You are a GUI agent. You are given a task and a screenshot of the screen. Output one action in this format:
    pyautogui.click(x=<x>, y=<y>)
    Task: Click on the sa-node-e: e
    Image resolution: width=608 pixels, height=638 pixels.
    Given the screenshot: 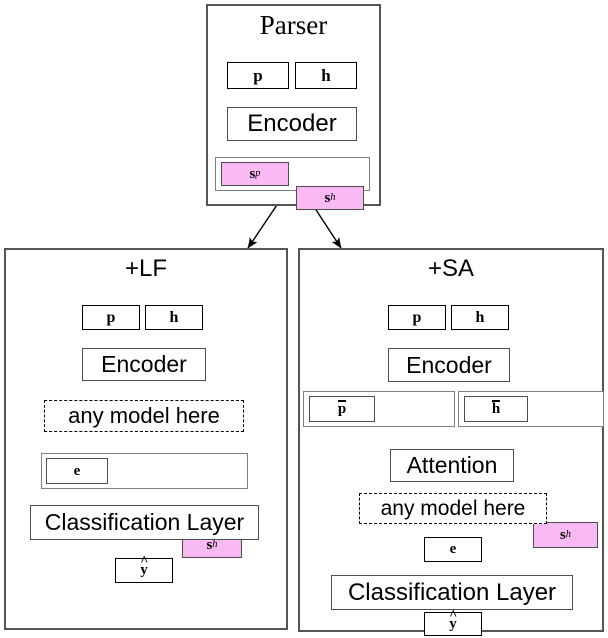 What is the action you would take?
    pyautogui.click(x=453, y=549)
    